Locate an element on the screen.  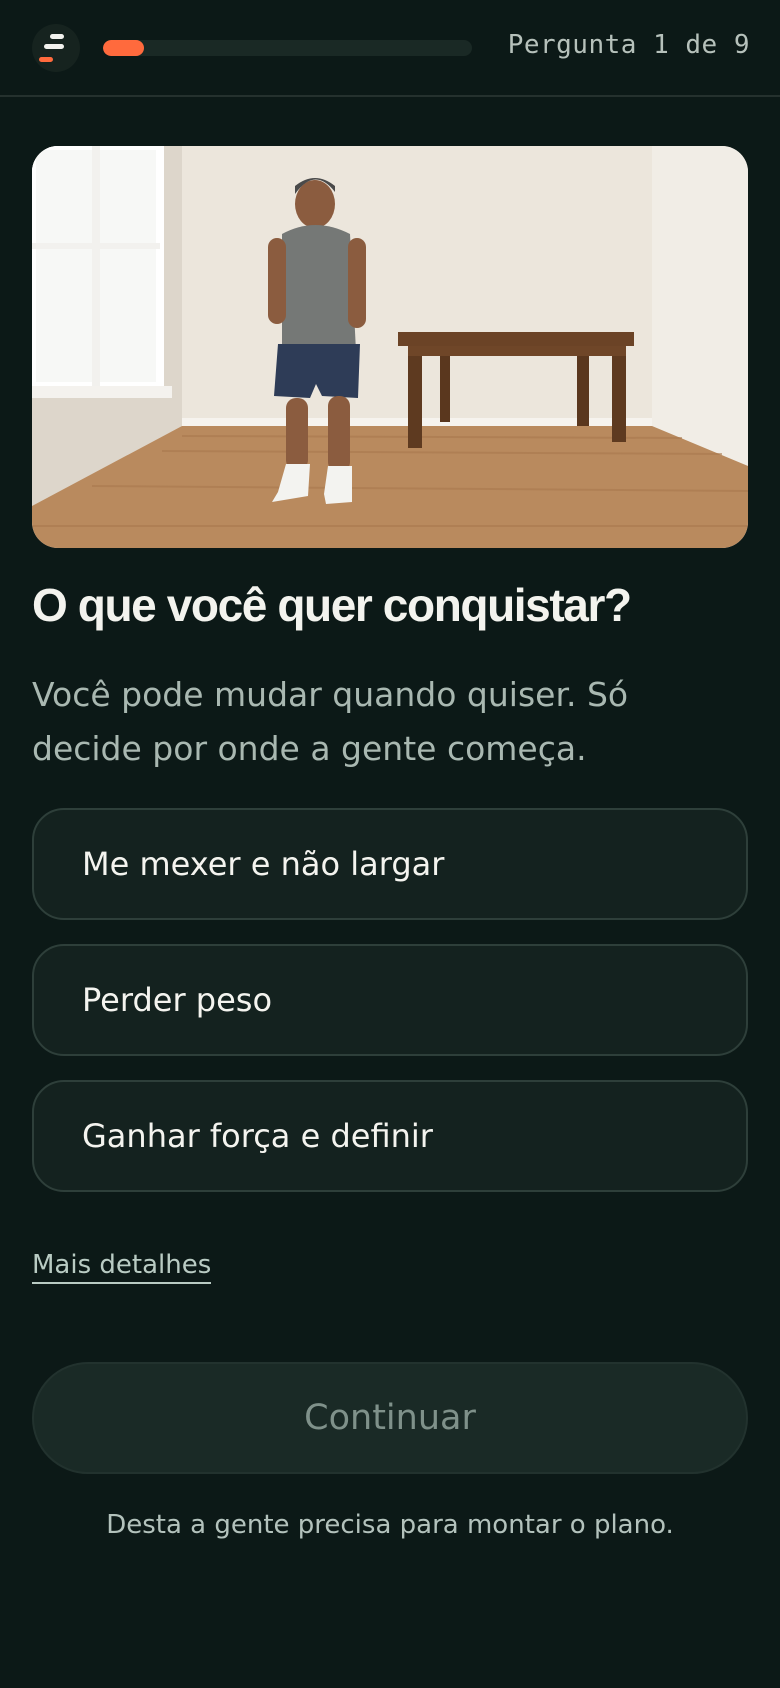
more-details-link: Mais detalhes is located at coordinates (122, 1267).